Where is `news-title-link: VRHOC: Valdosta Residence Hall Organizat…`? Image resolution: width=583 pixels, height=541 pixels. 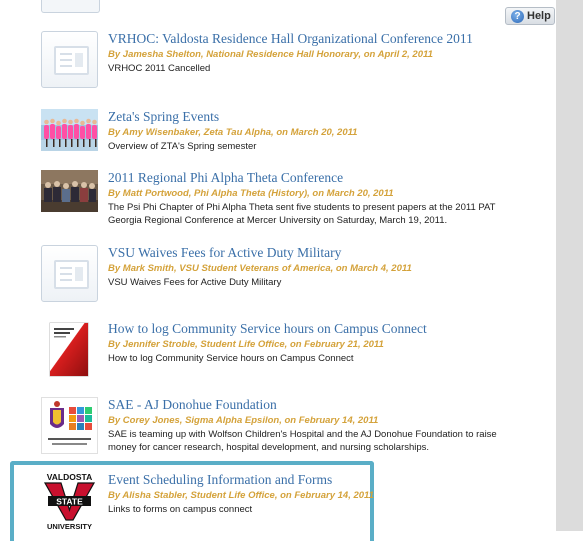
news-title-link: VRHOC: Valdosta Residence Hall Organizat… is located at coordinates (308, 39).